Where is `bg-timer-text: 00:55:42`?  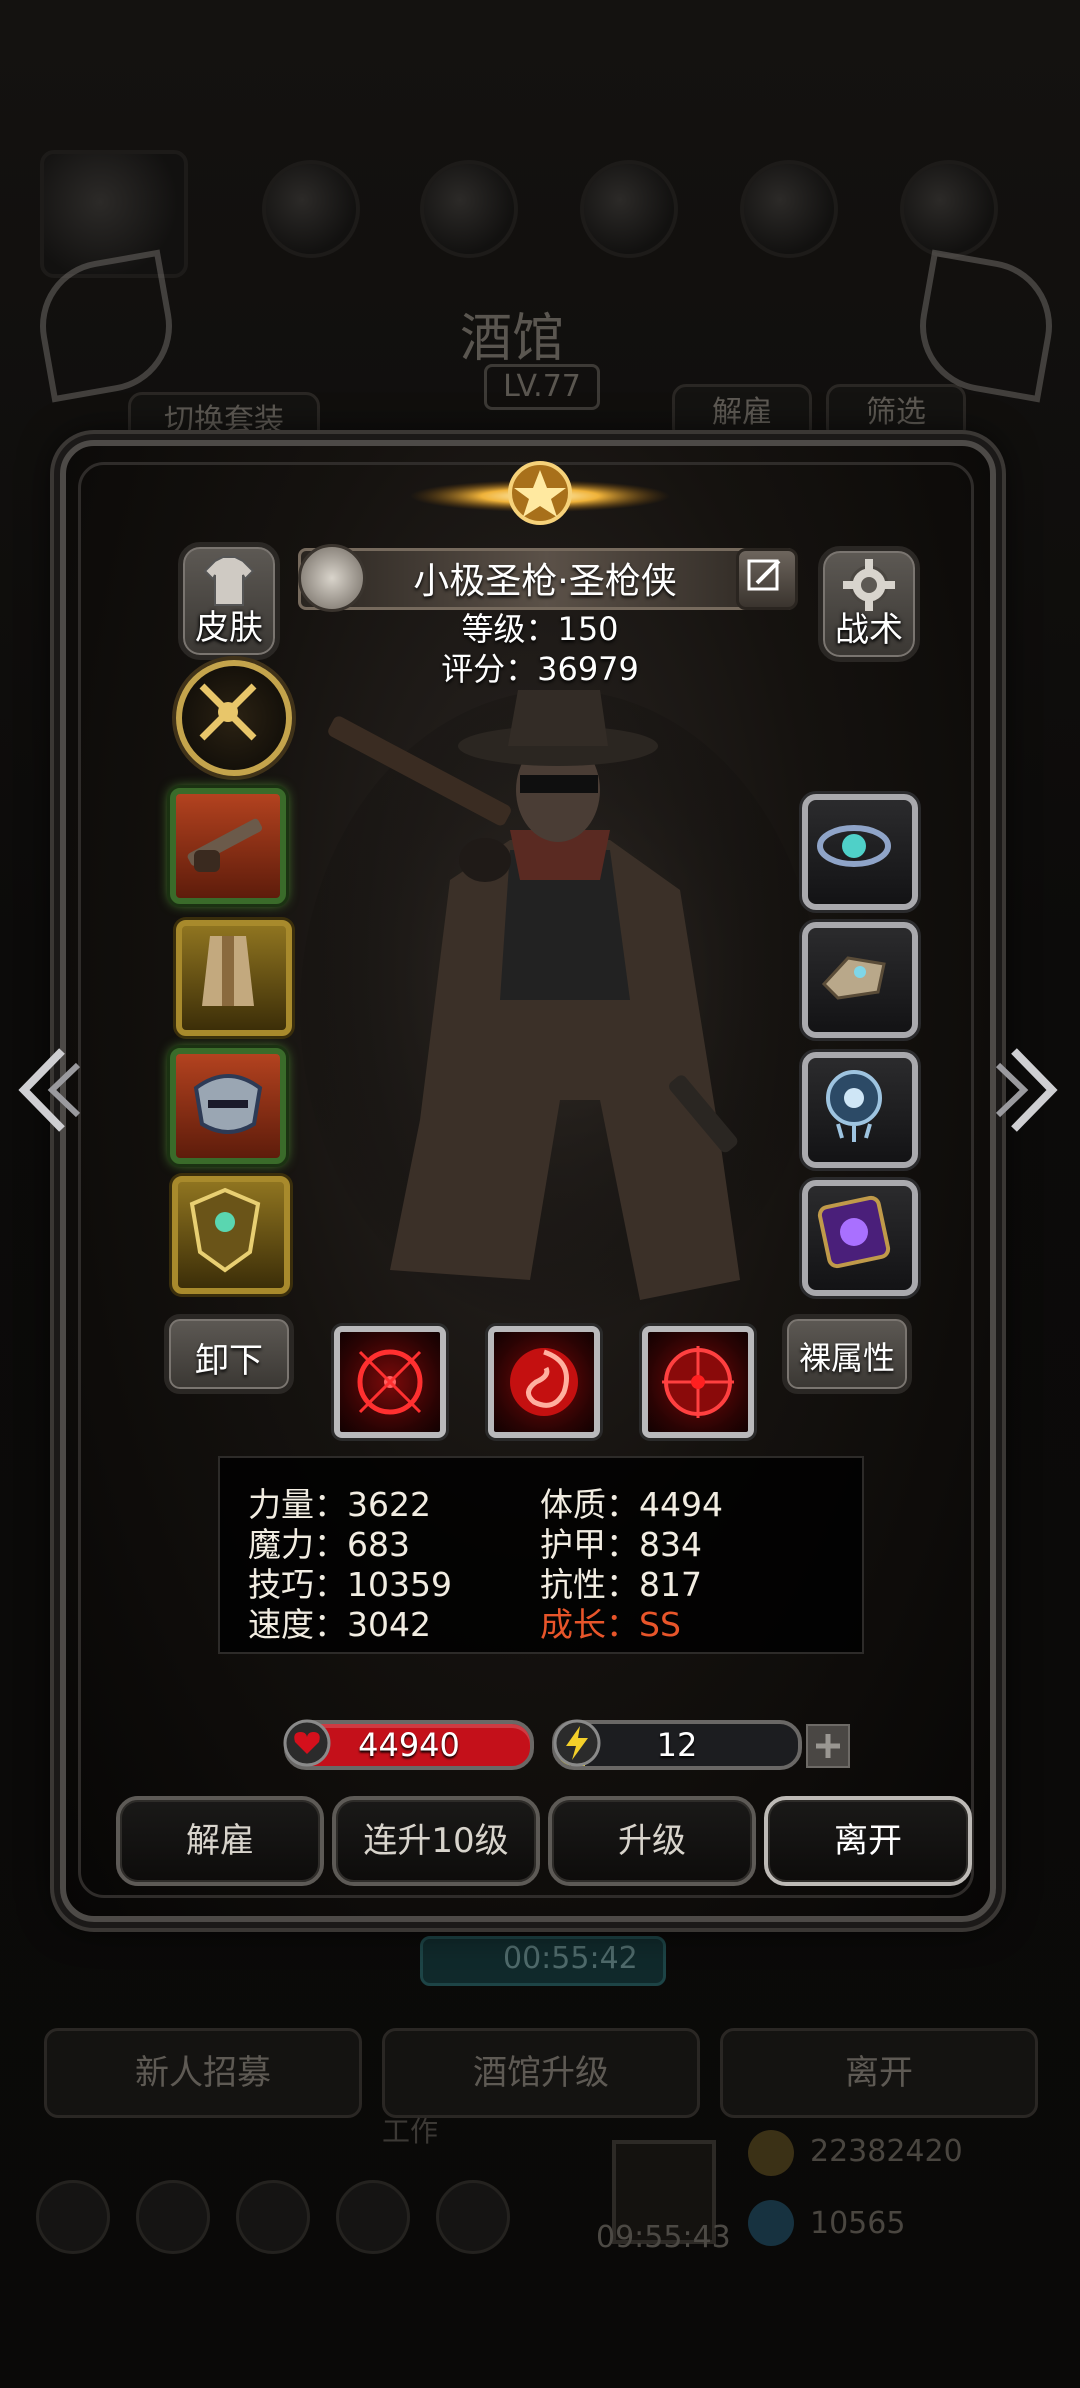
bg-timer-text: 00:55:42 is located at coordinates (570, 1958).